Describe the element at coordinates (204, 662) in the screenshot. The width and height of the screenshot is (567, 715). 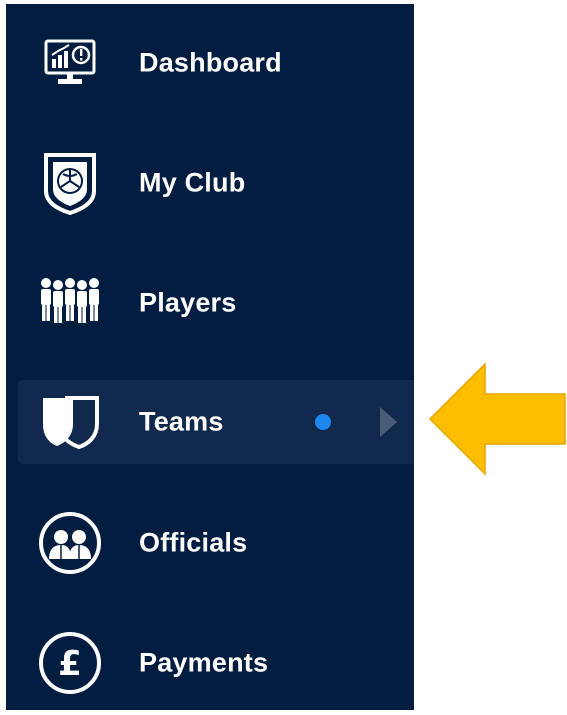
I see `sidebar-item-label: Payments` at that location.